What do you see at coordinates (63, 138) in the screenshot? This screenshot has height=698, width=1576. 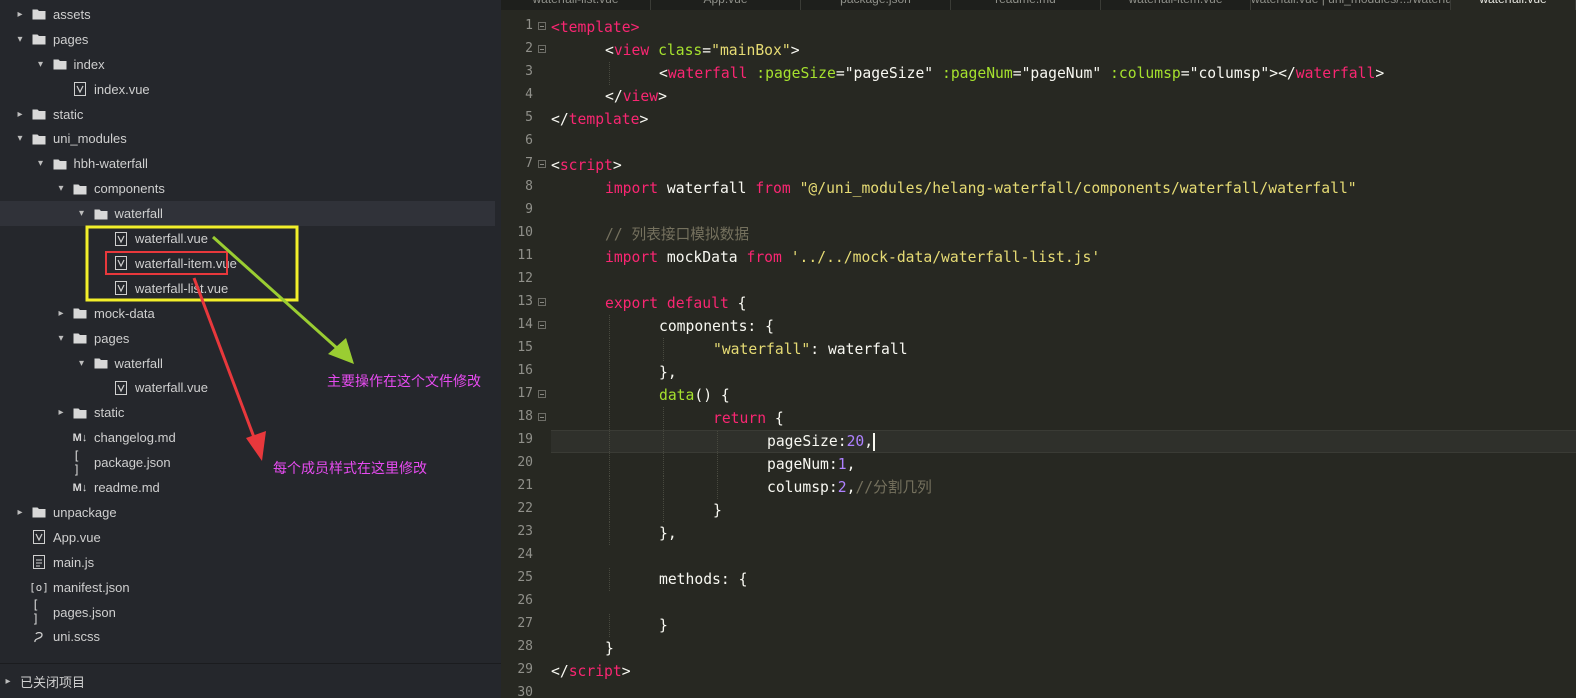 I see `tree-item-content: ▾ uni_modules` at bounding box center [63, 138].